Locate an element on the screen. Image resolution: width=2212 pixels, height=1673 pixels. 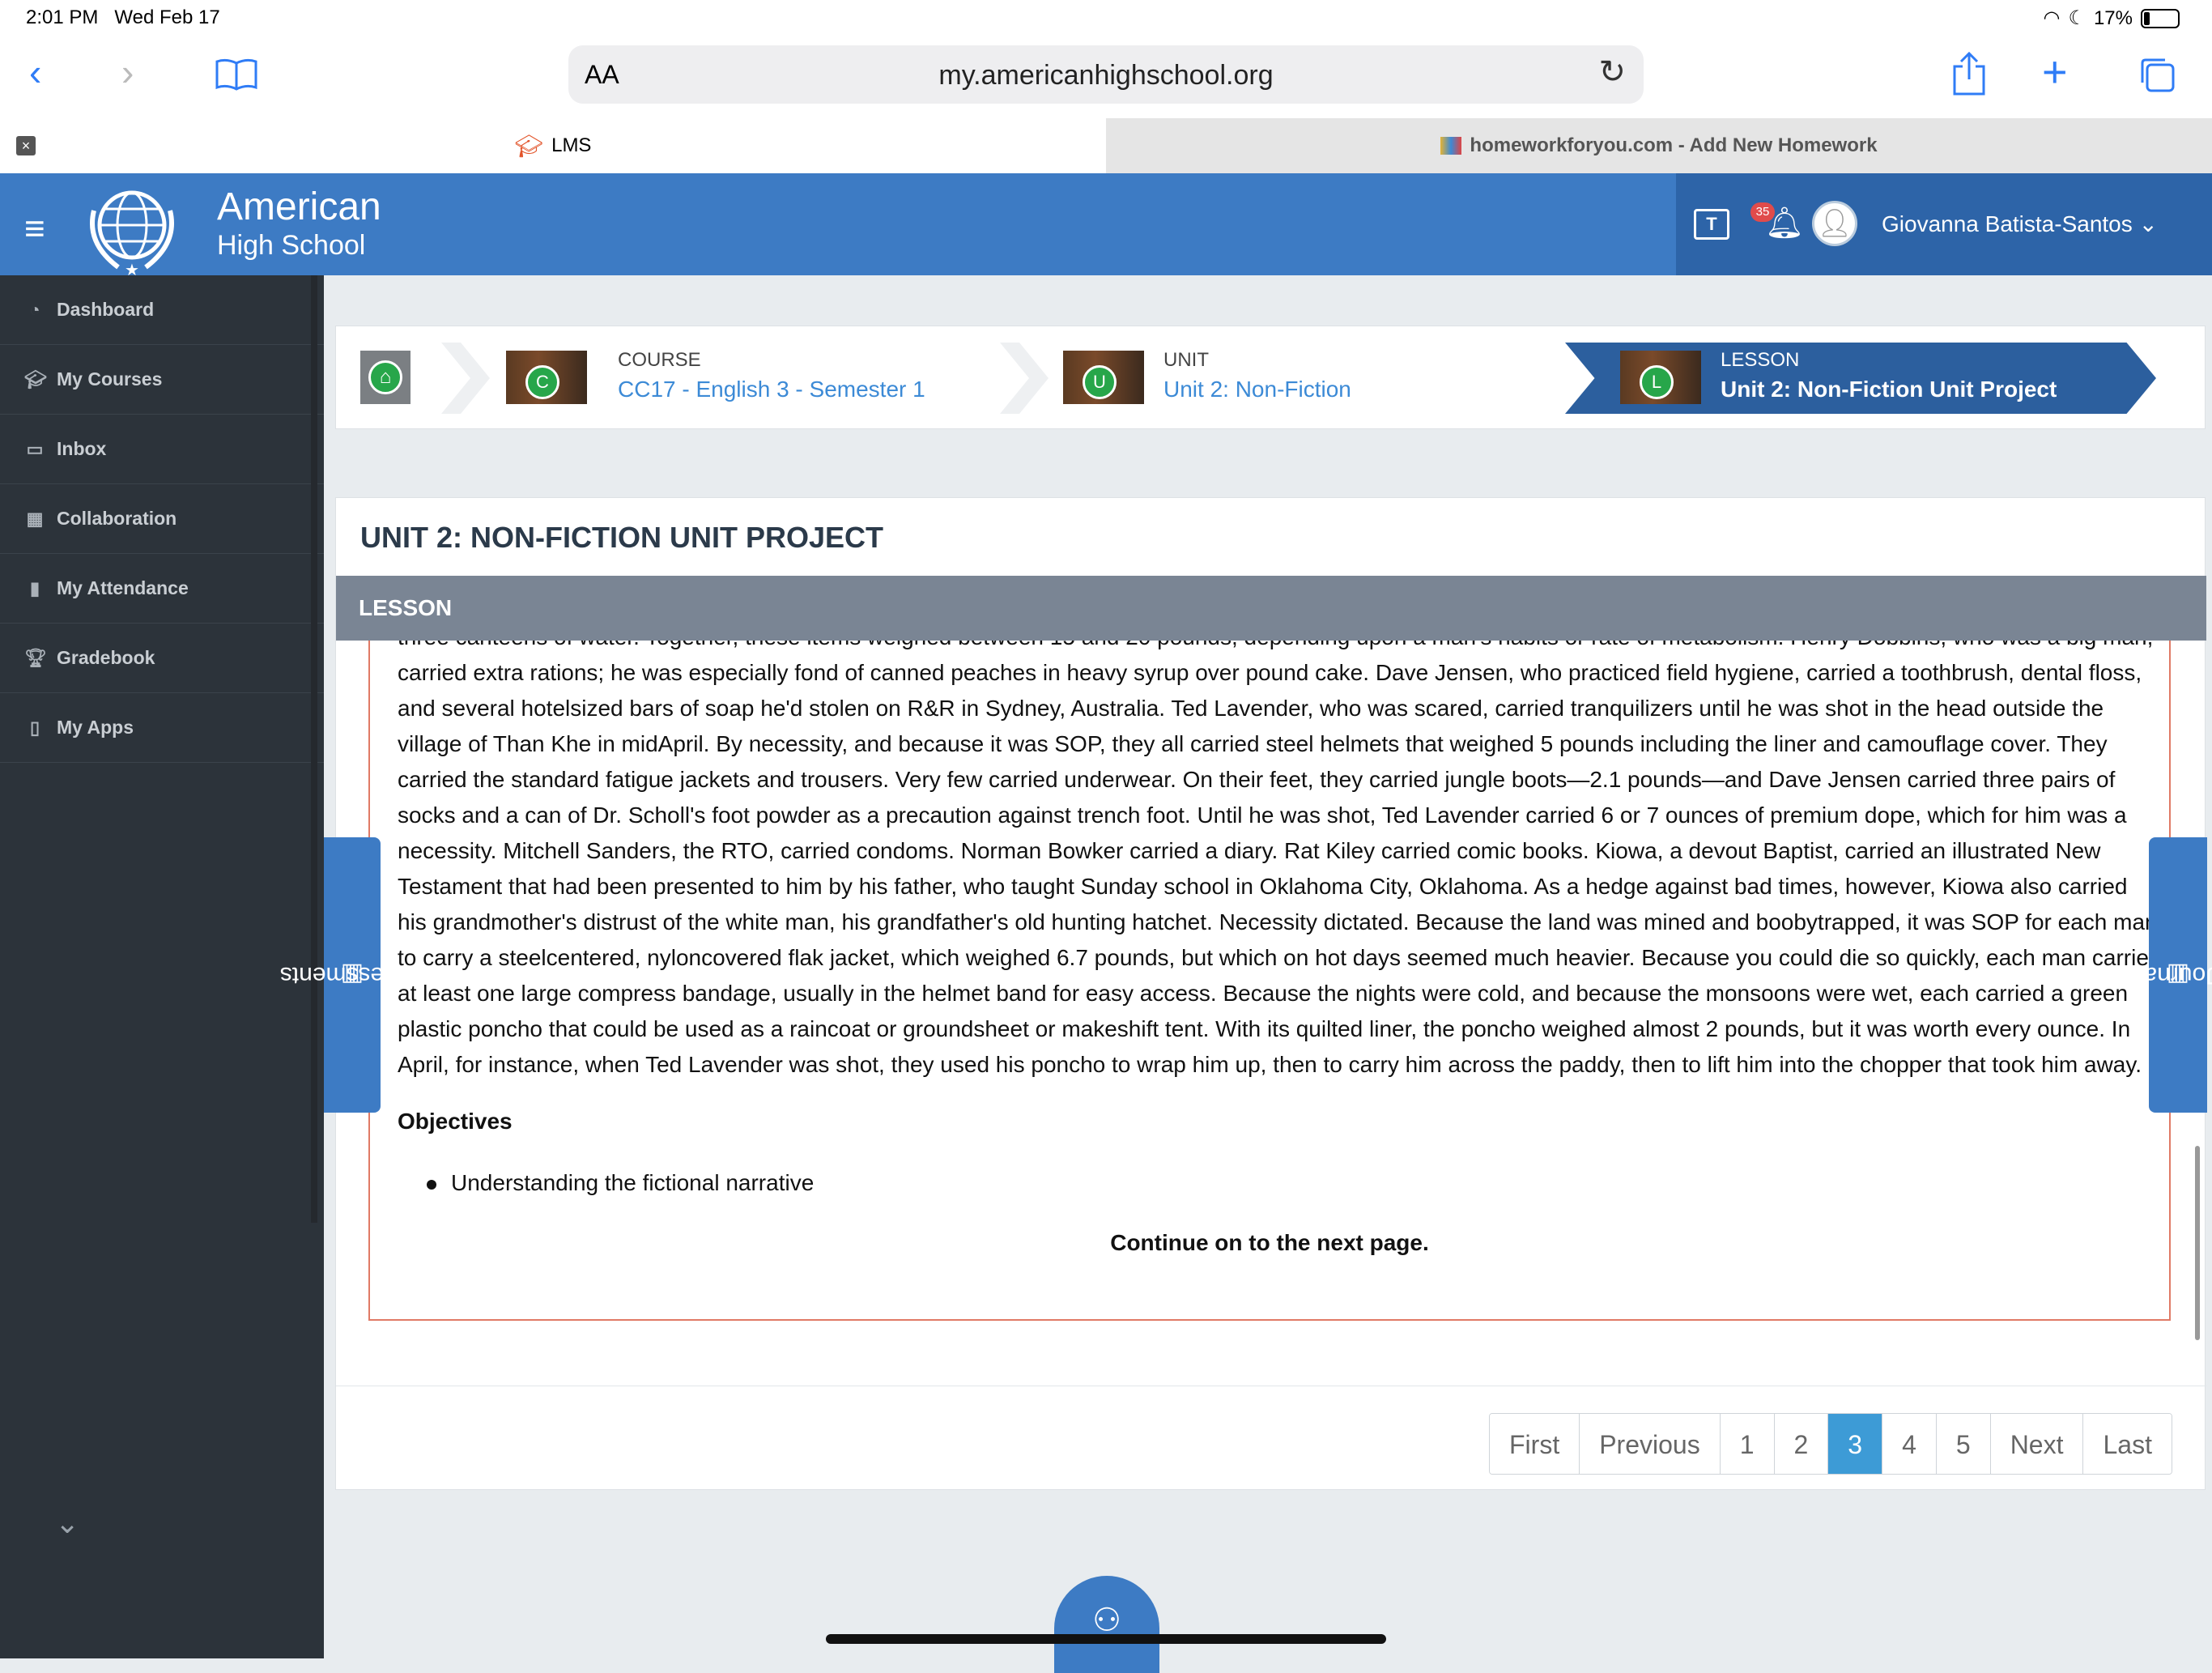
forward-icon: › is located at coordinates (127, 72).